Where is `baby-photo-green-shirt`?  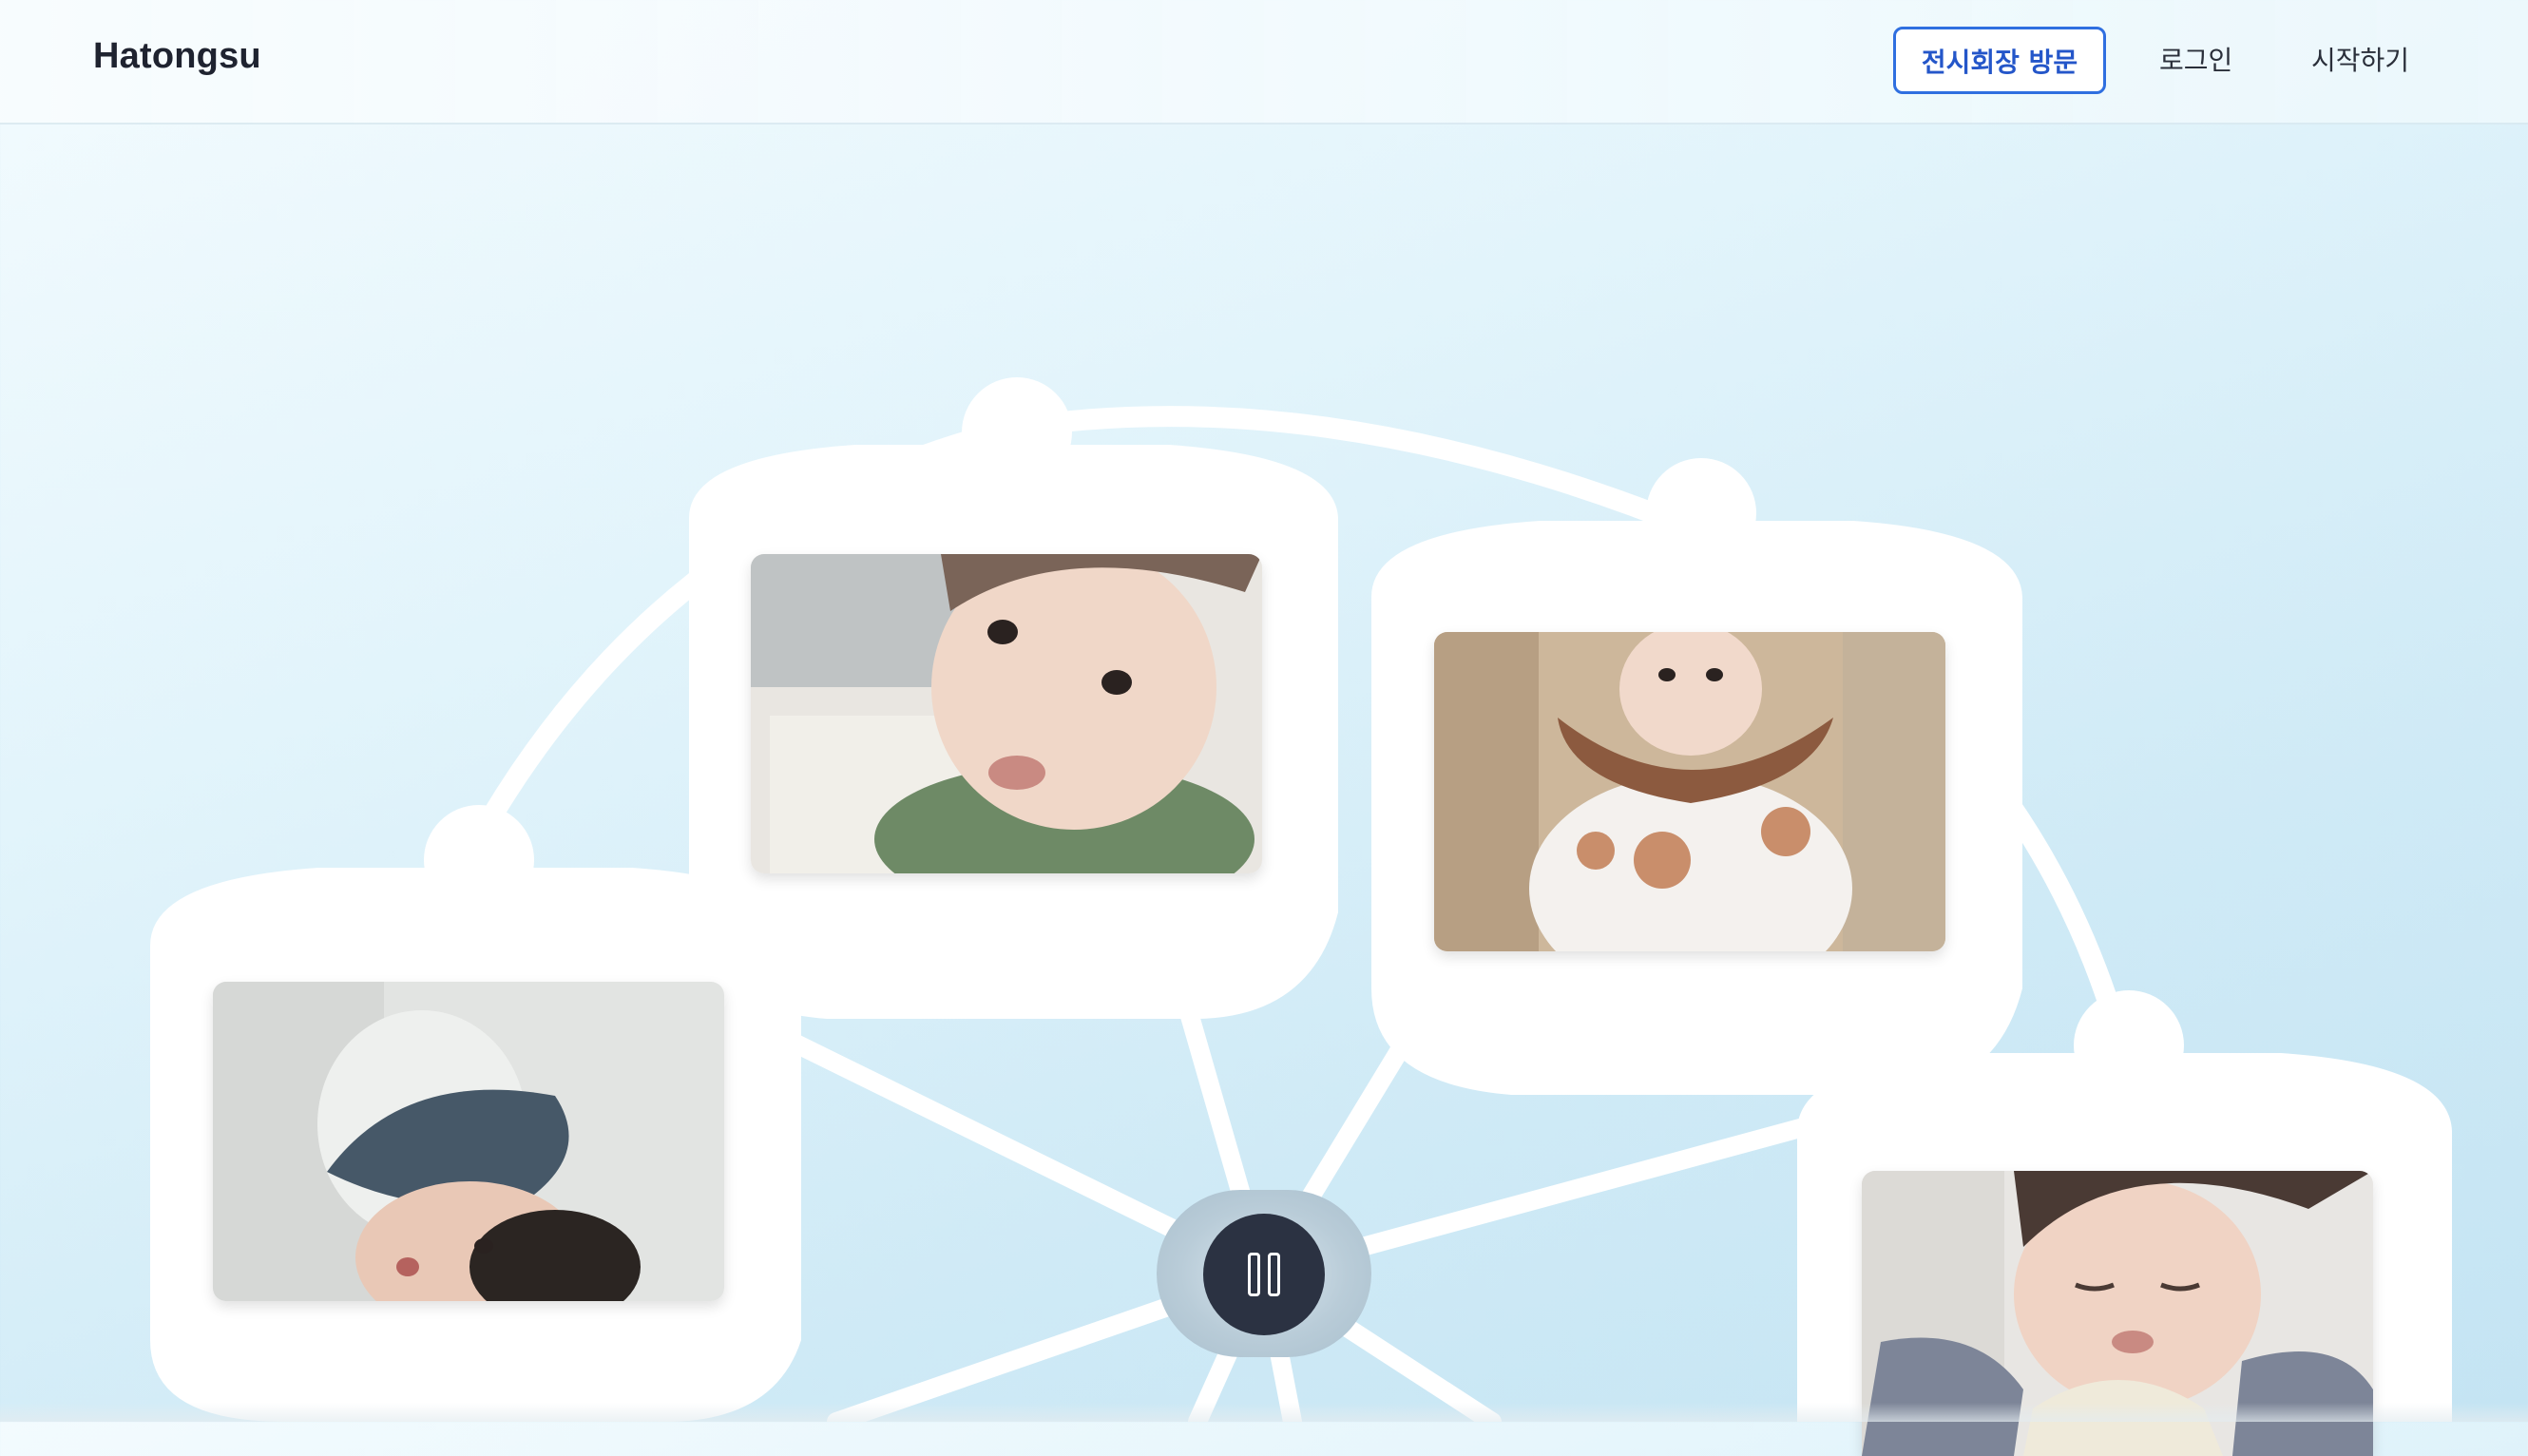
baby-photo-green-shirt is located at coordinates (1006, 713).